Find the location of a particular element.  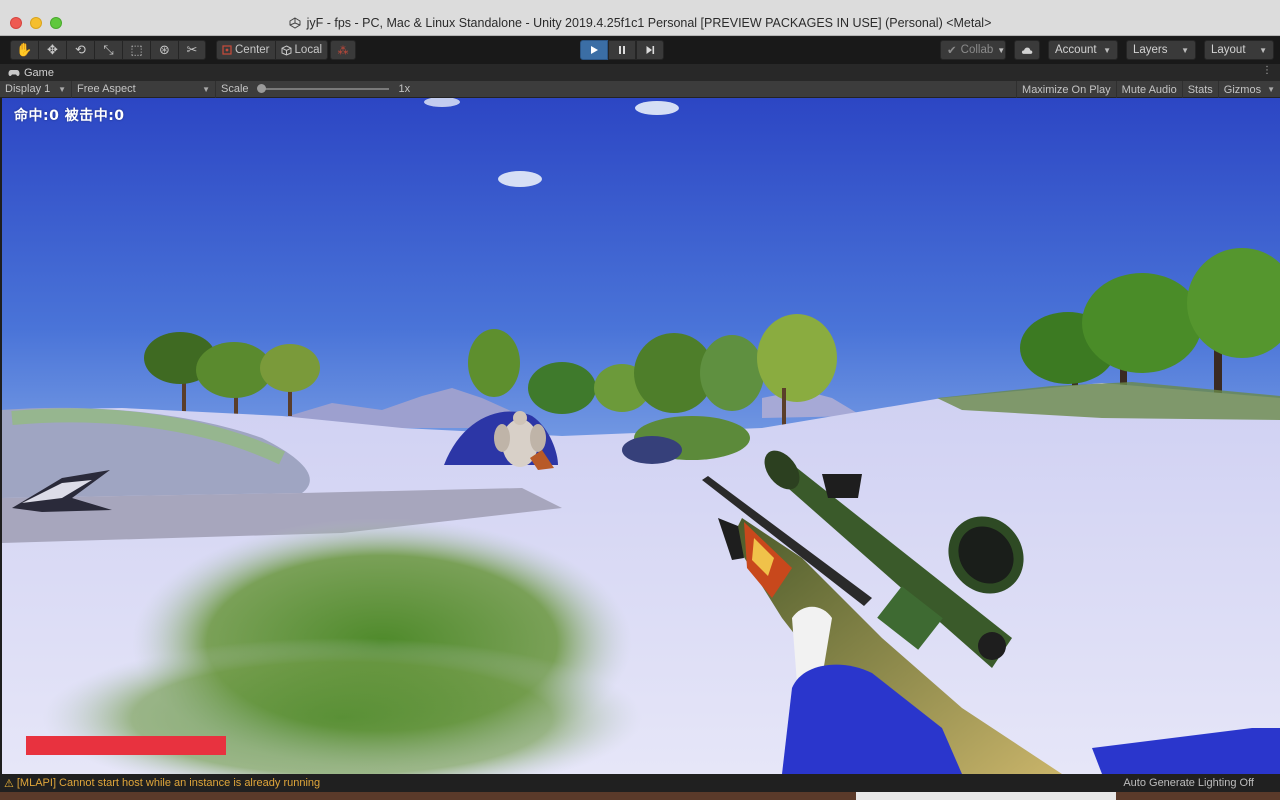

health-bar is located at coordinates (126, 745).